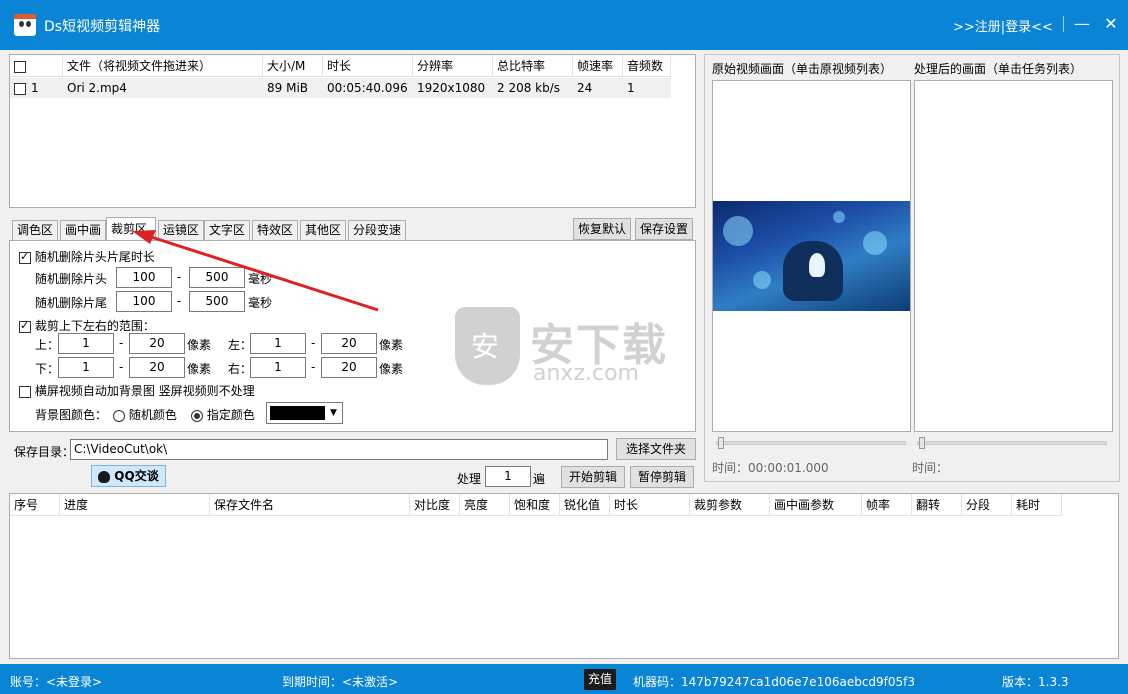 The height and width of the screenshot is (694, 1128). Describe the element at coordinates (157, 343) in the screenshot. I see `top-max-input: 20` at that location.